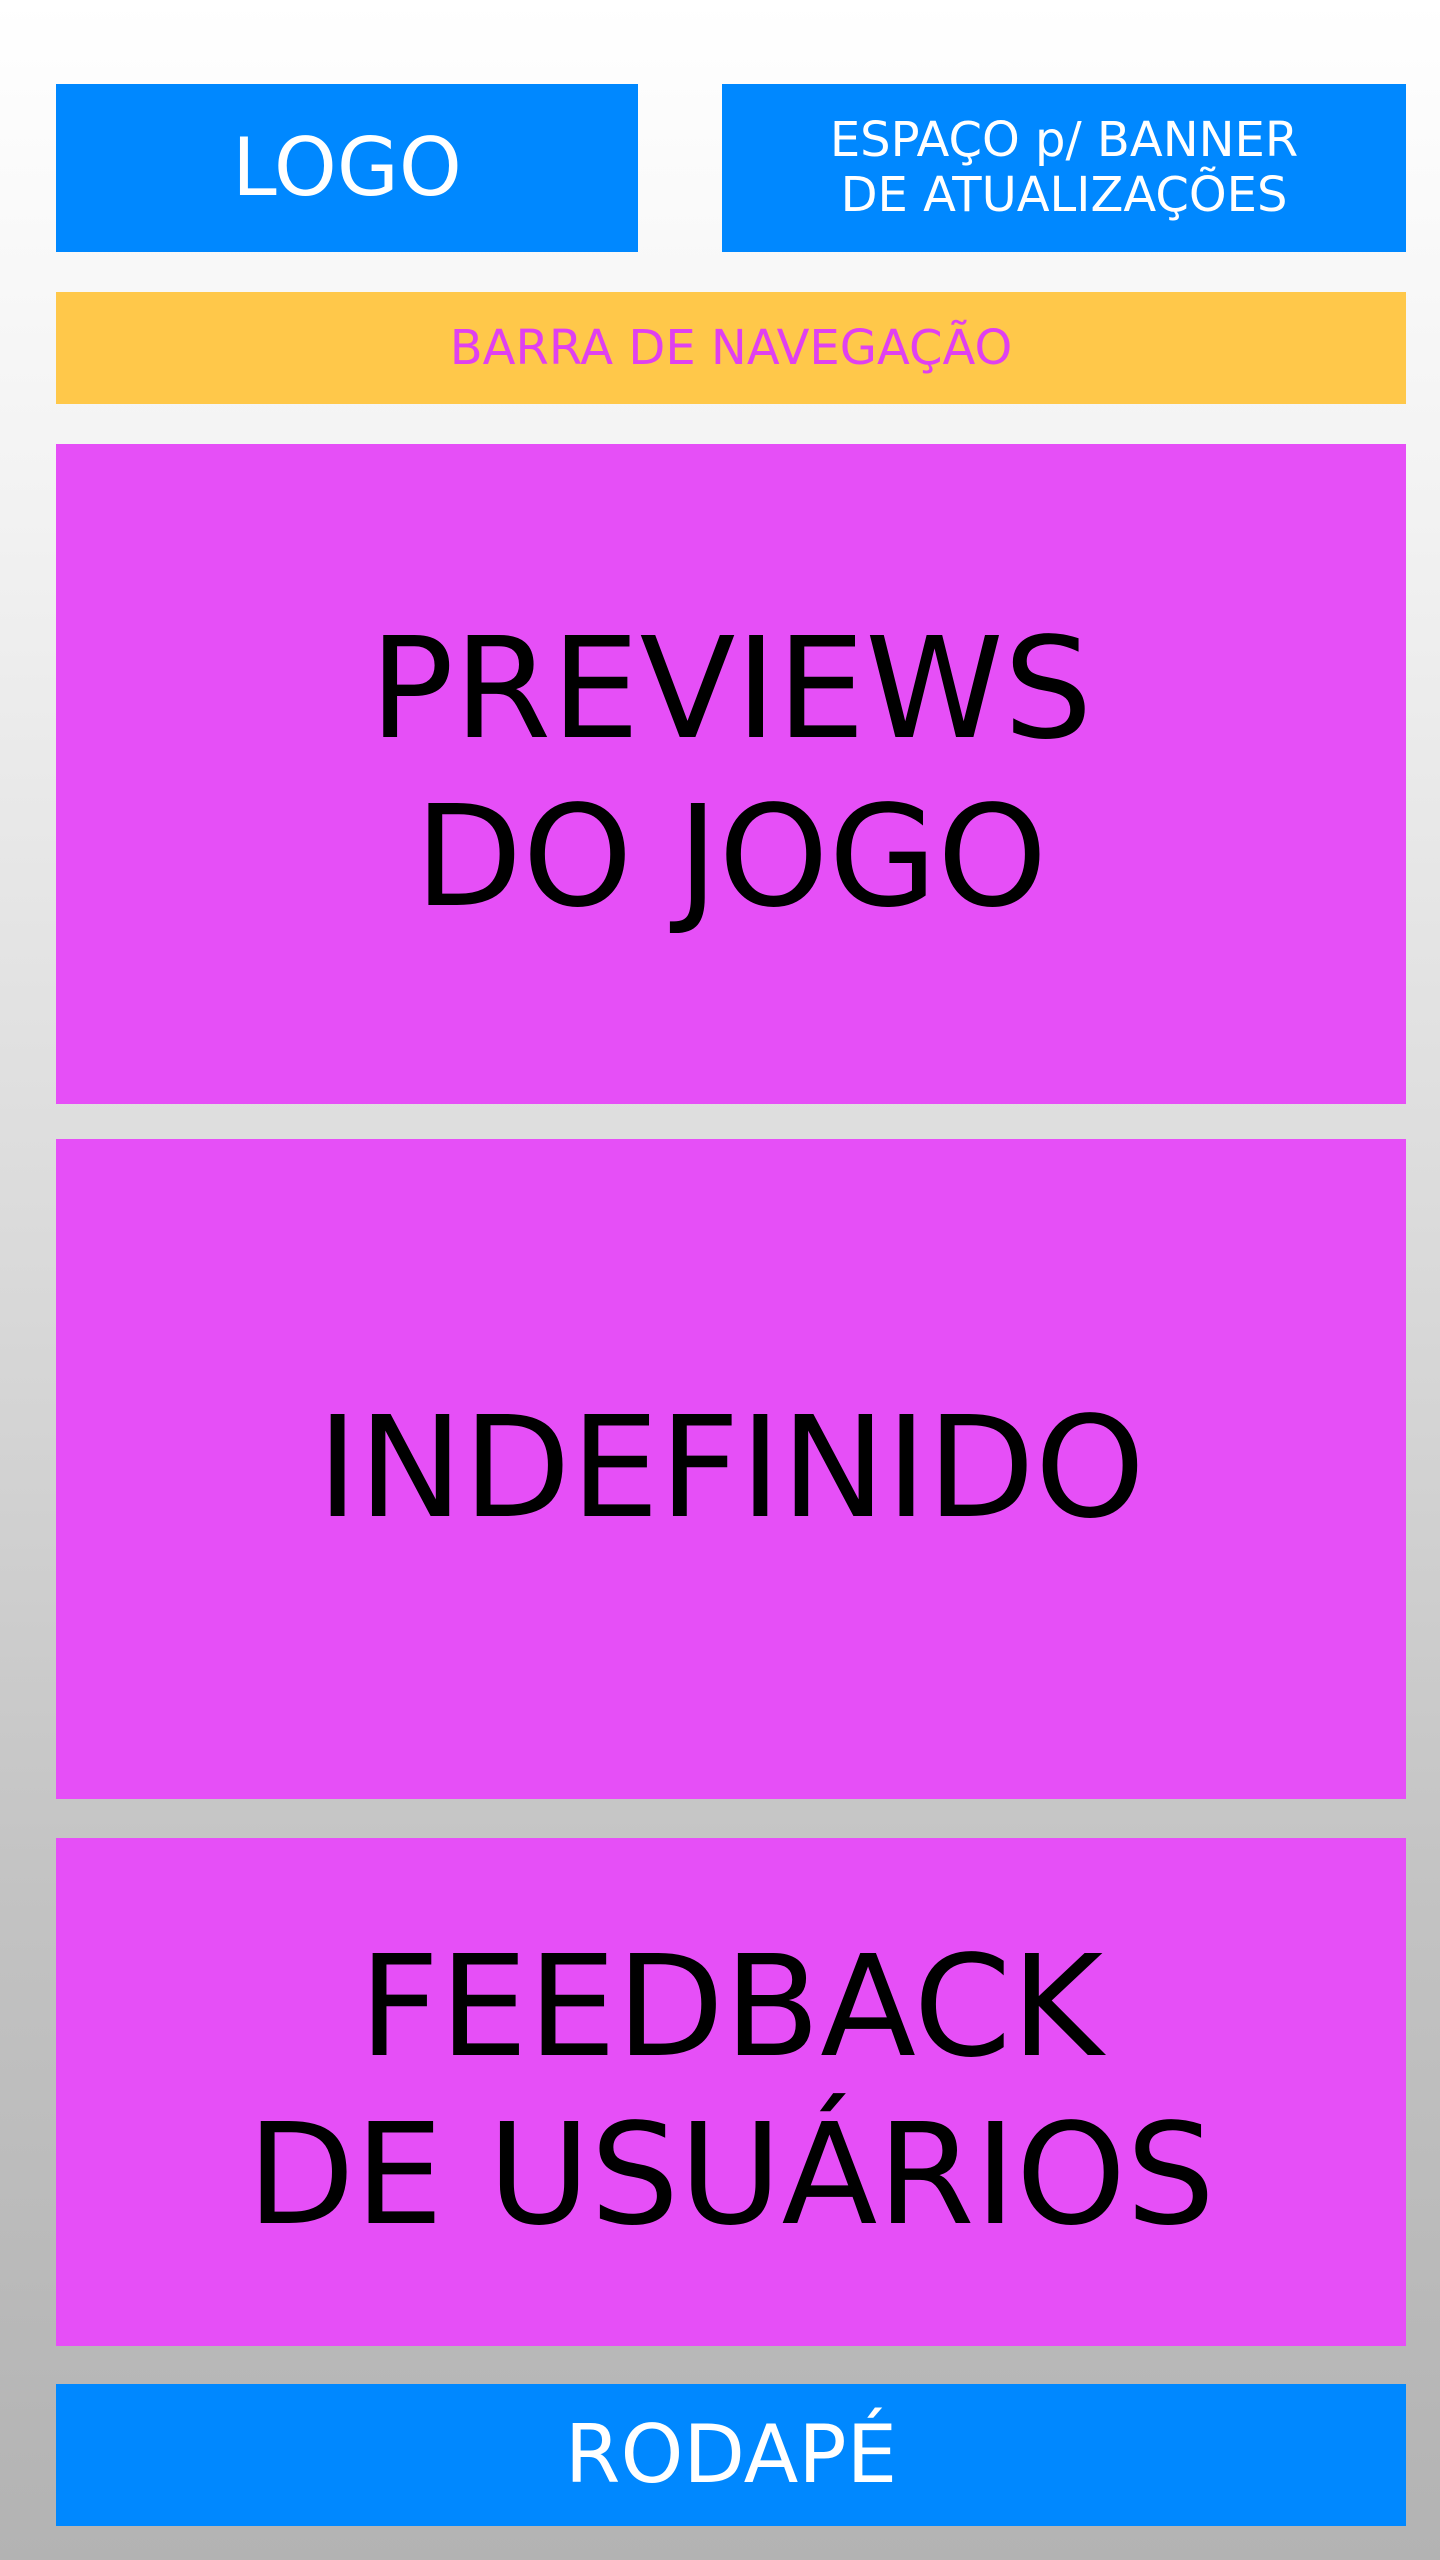  I want to click on game-previews-label: PREVIEWS DO JOGO, so click(731, 773).